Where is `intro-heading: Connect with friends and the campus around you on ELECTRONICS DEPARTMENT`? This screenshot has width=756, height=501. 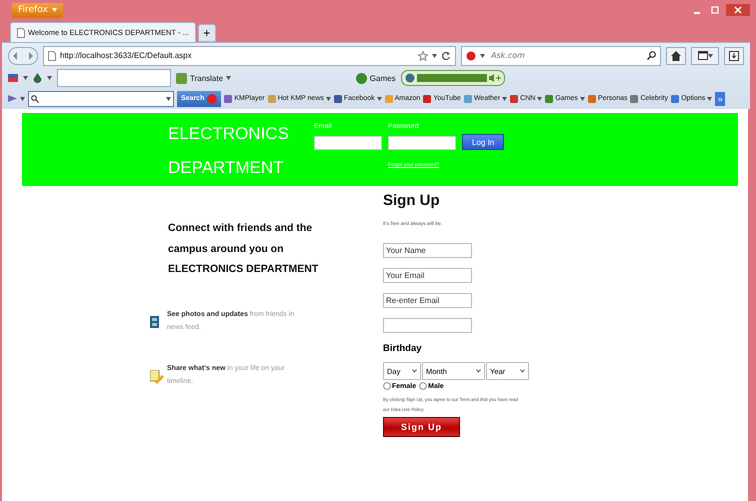 intro-heading: Connect with friends and the campus around you on ELECTRONICS DEPARTMENT is located at coordinates (244, 249).